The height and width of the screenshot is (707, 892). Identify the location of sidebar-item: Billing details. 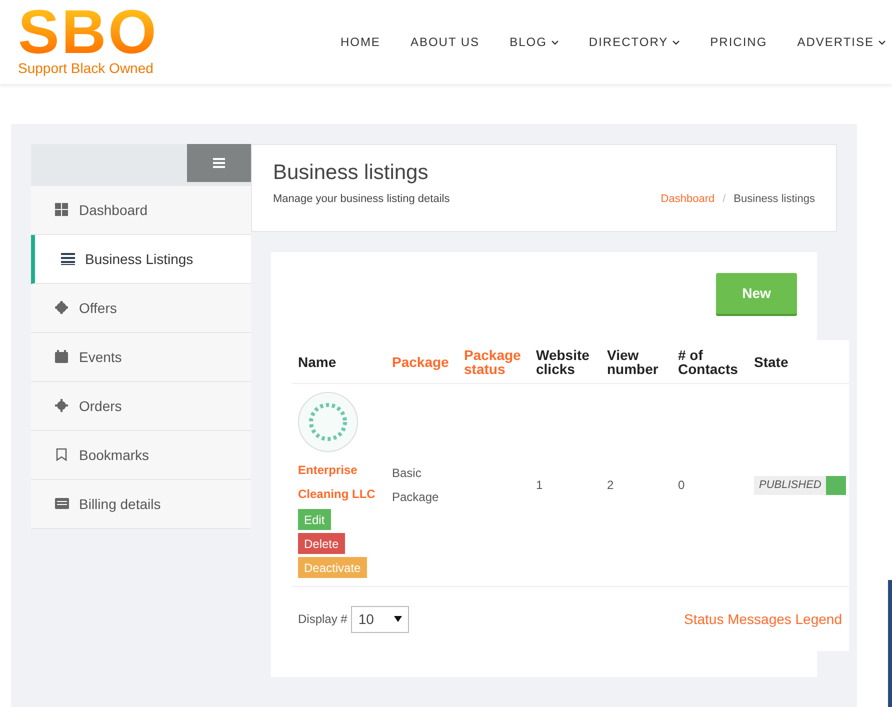
(141, 504).